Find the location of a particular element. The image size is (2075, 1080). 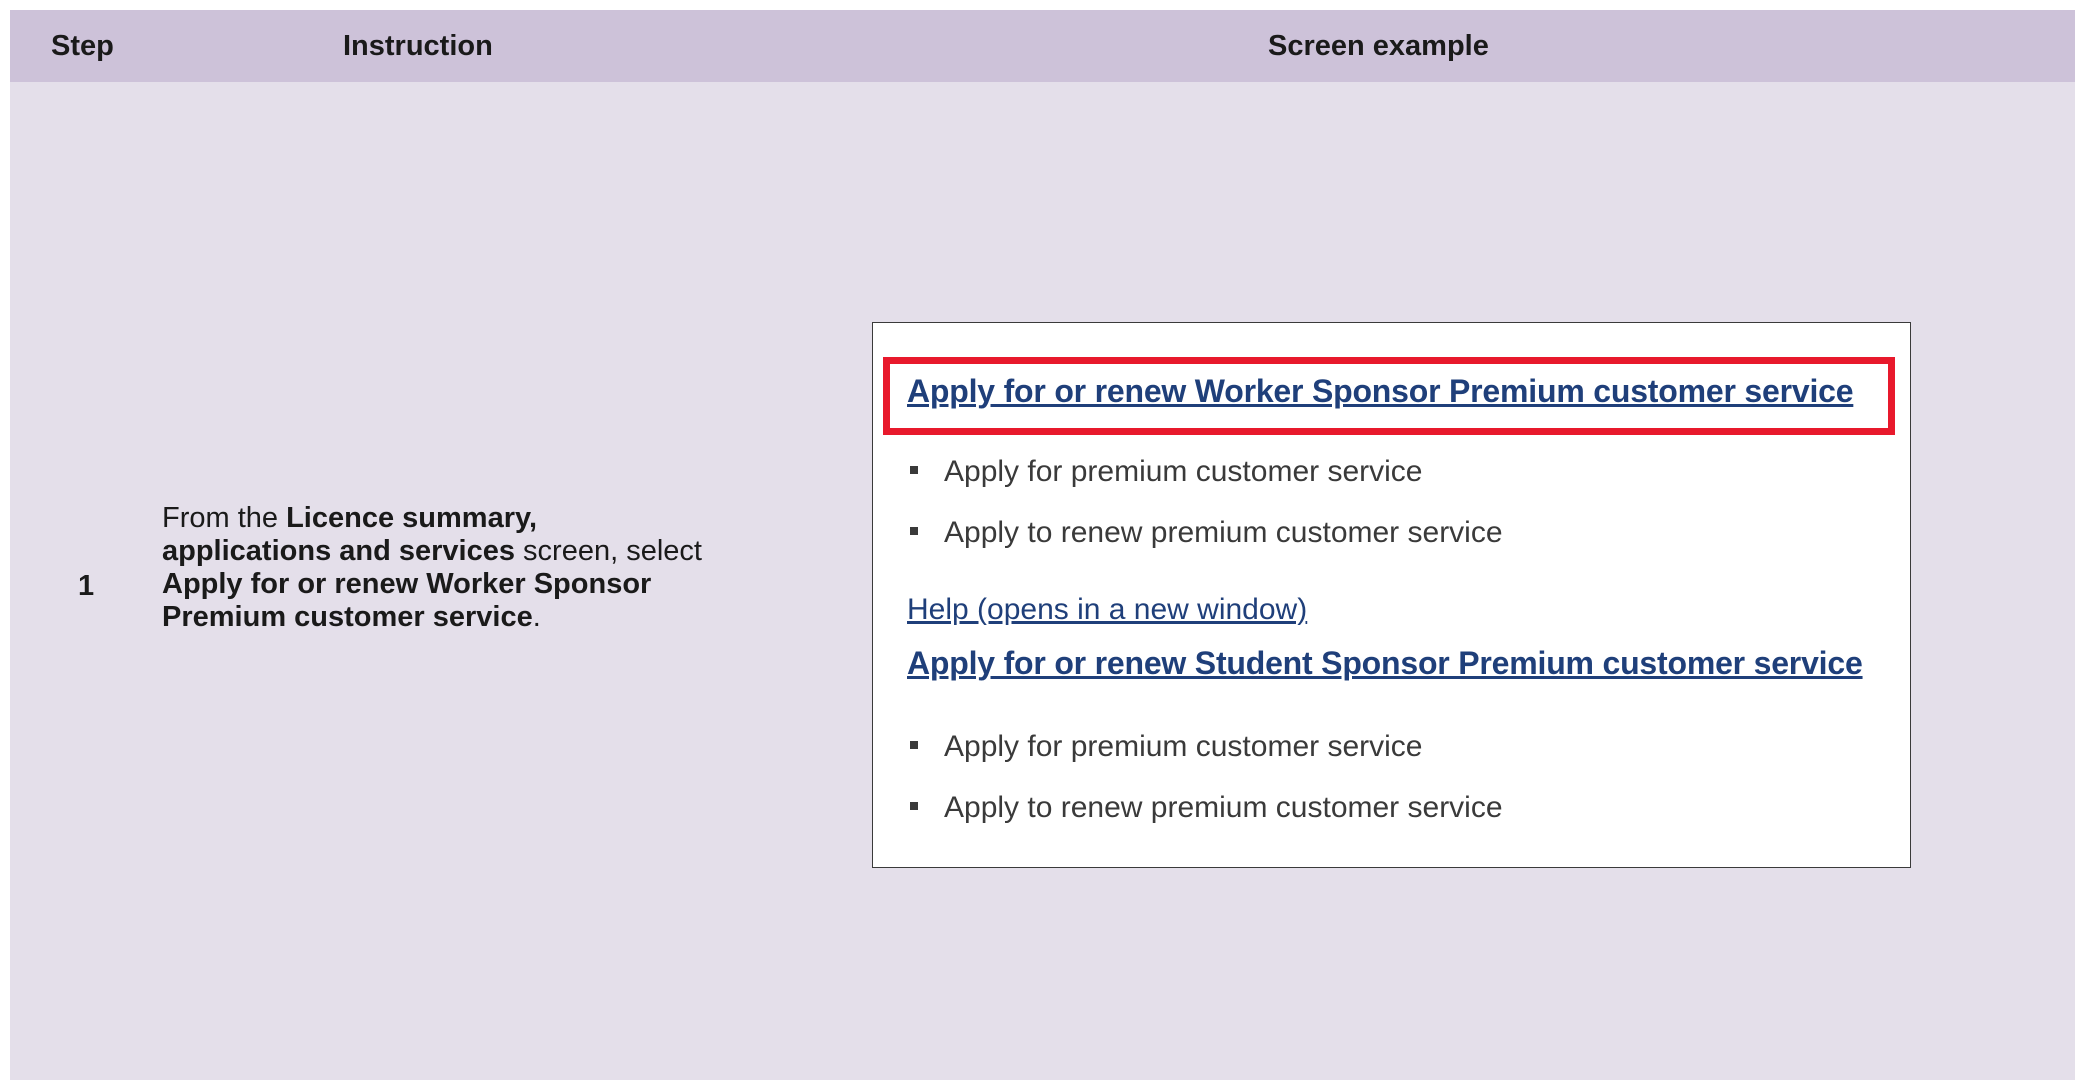

step-number: 1 is located at coordinates (86, 586).